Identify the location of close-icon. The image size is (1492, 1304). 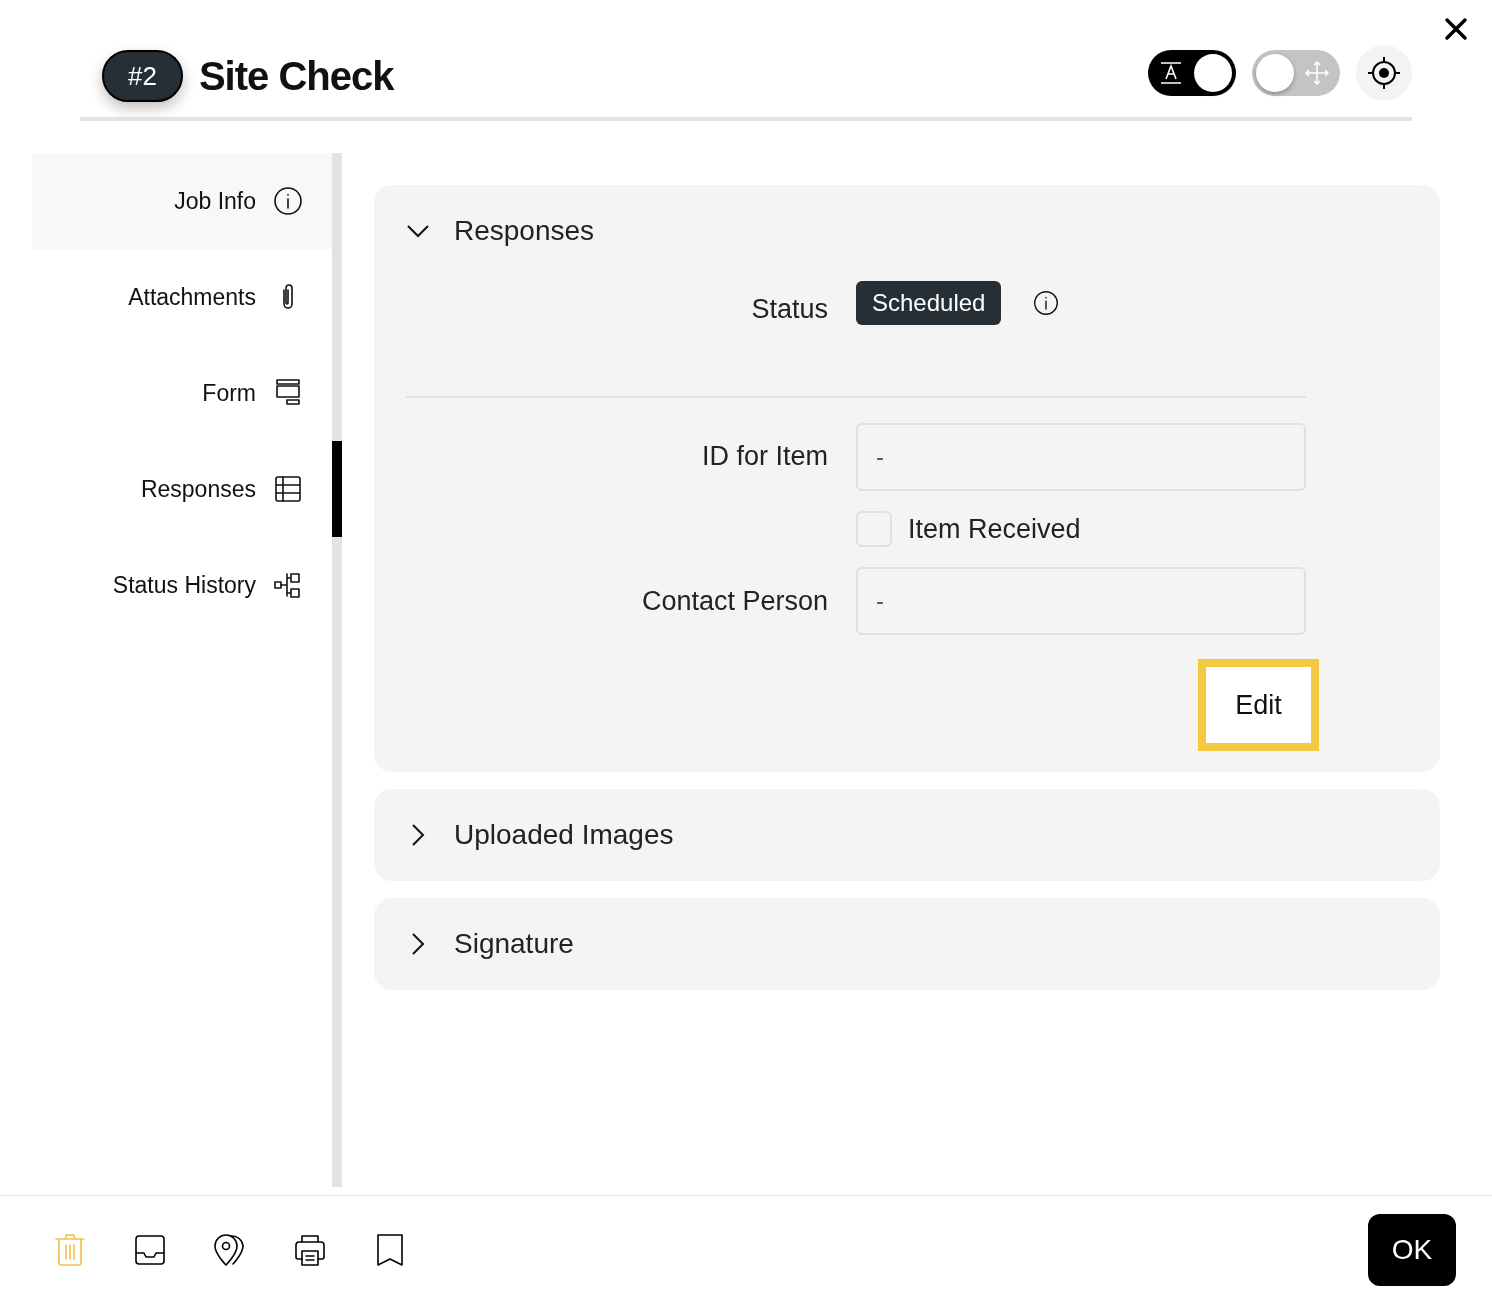
(1456, 29).